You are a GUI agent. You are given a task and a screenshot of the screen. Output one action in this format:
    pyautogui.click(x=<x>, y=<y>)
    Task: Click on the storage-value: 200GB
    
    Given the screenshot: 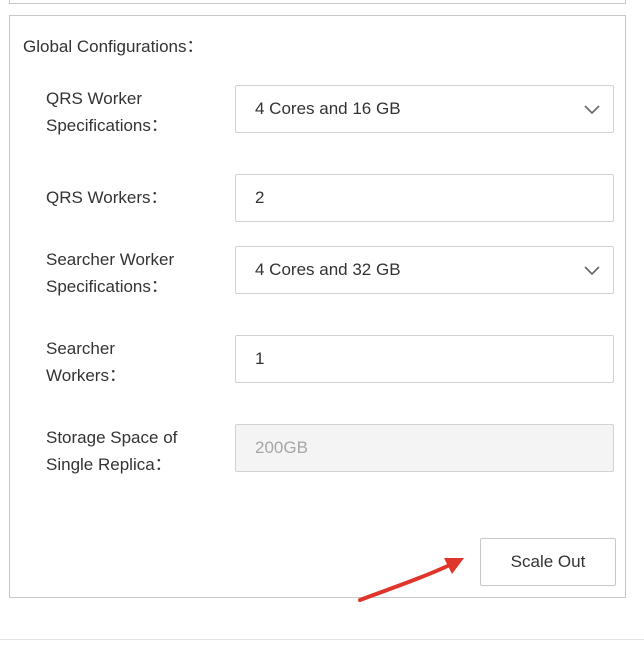 What is the action you would take?
    pyautogui.click(x=281, y=447)
    